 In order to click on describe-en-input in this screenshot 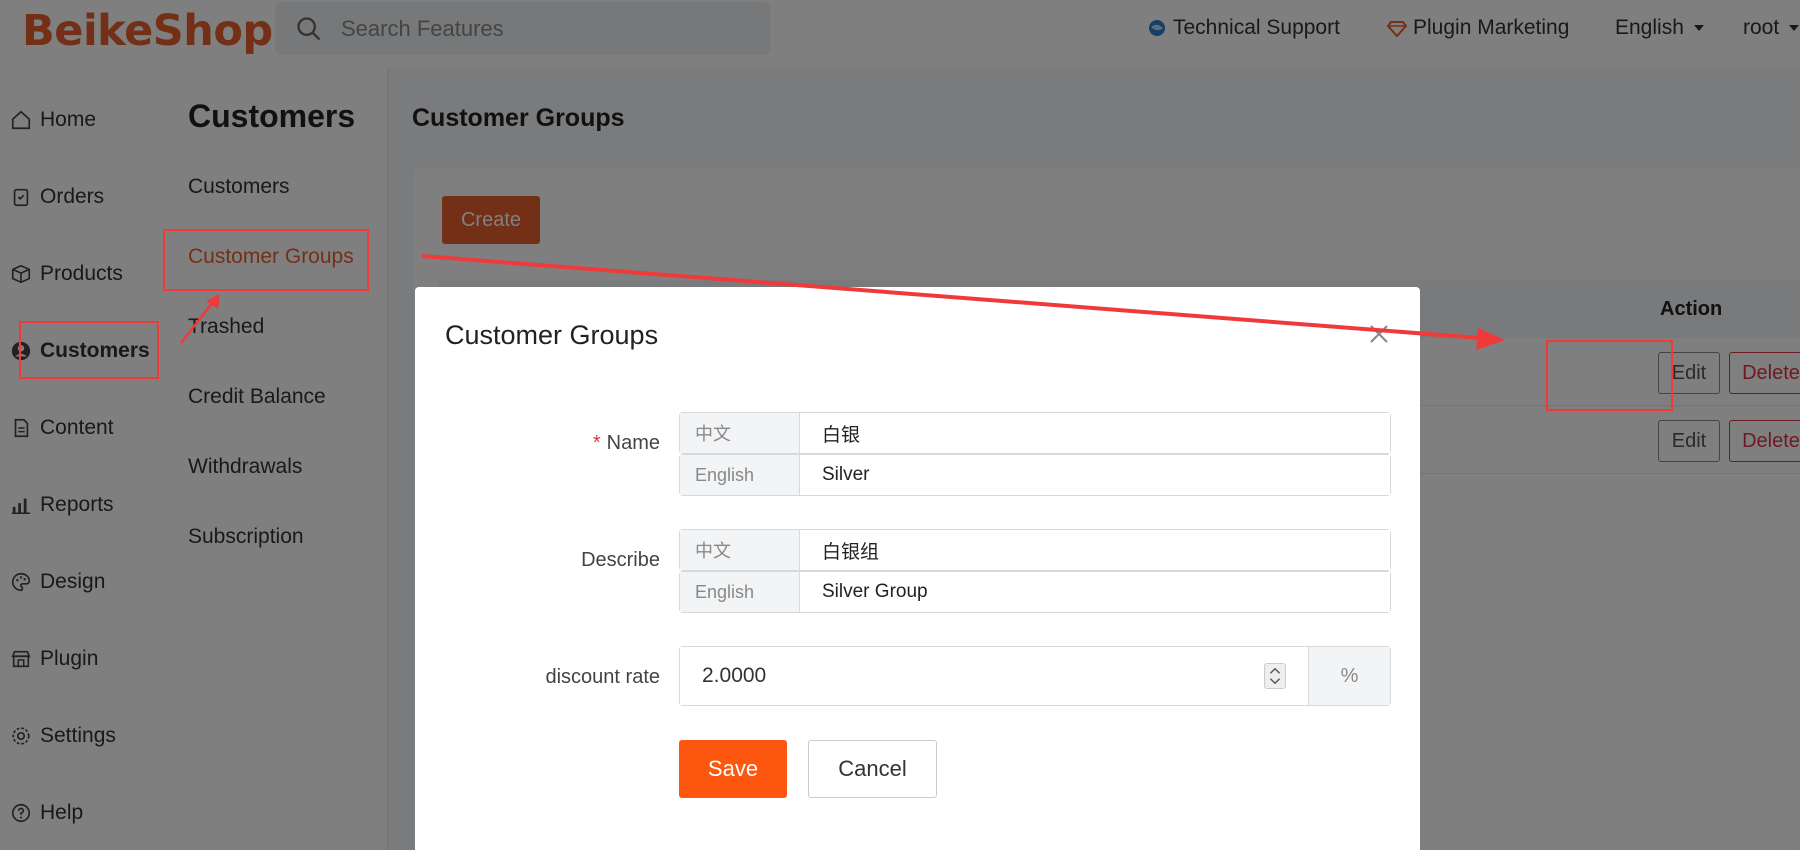, I will do `click(1095, 592)`.